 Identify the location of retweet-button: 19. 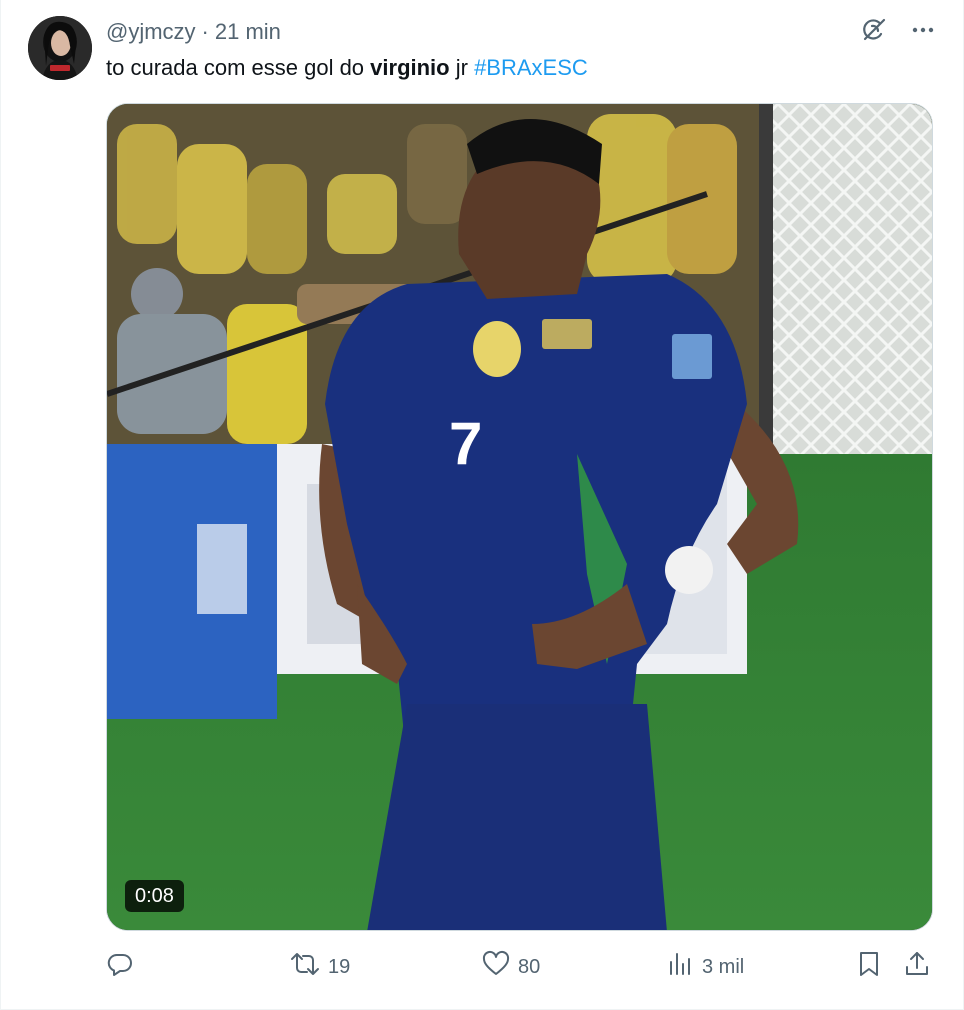
(320, 967).